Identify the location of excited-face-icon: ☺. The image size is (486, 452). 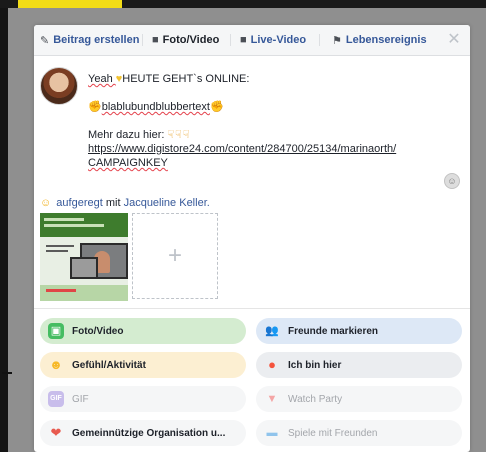
(46, 203).